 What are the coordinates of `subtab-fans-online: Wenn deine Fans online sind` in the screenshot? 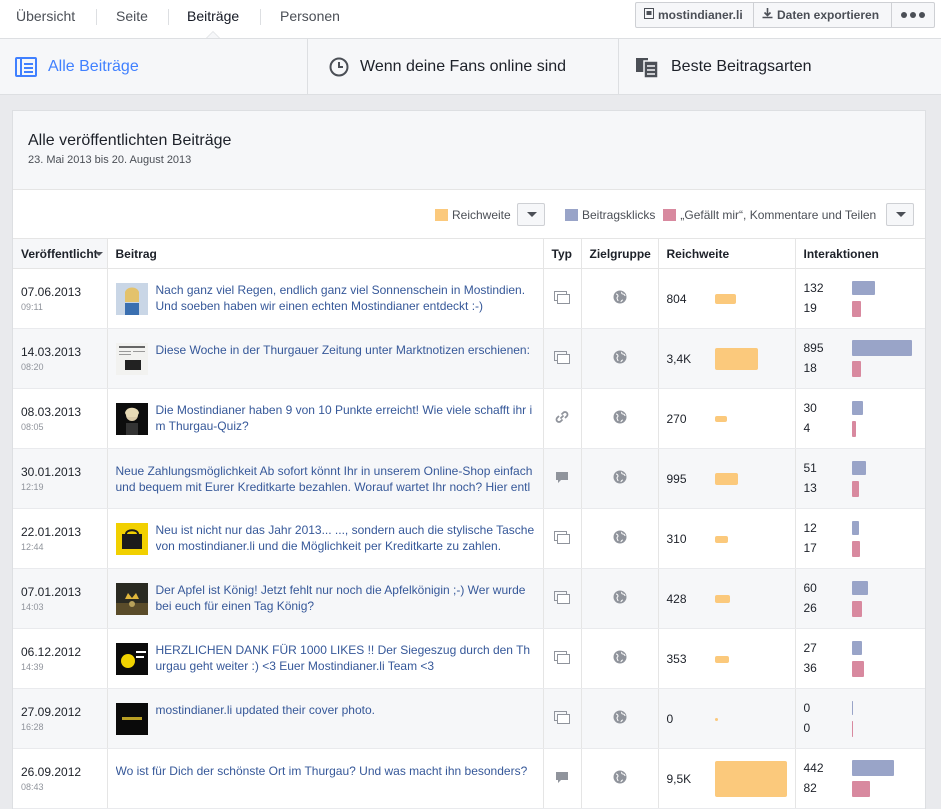 It's located at (463, 66).